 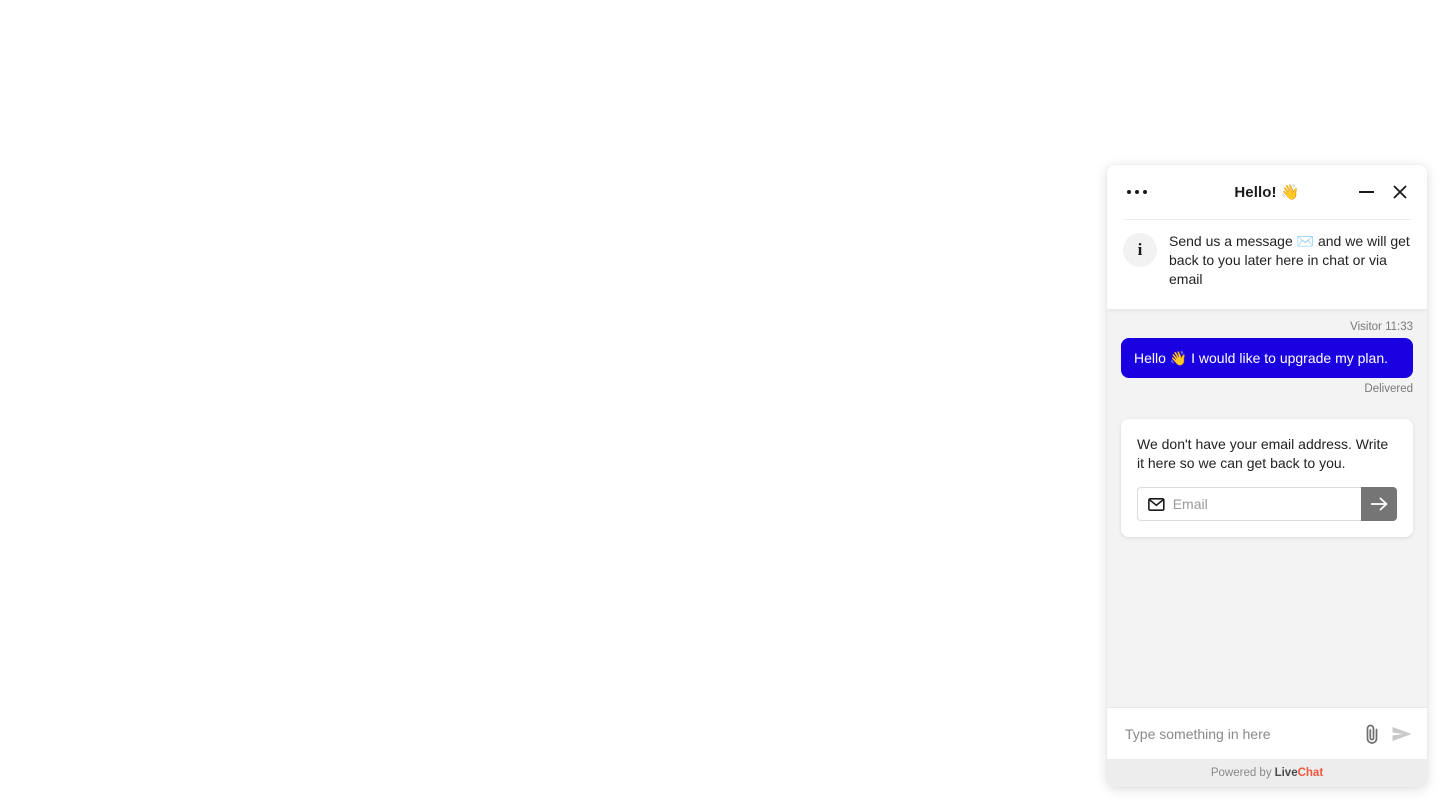 I want to click on attach-file-button, so click(x=1372, y=734).